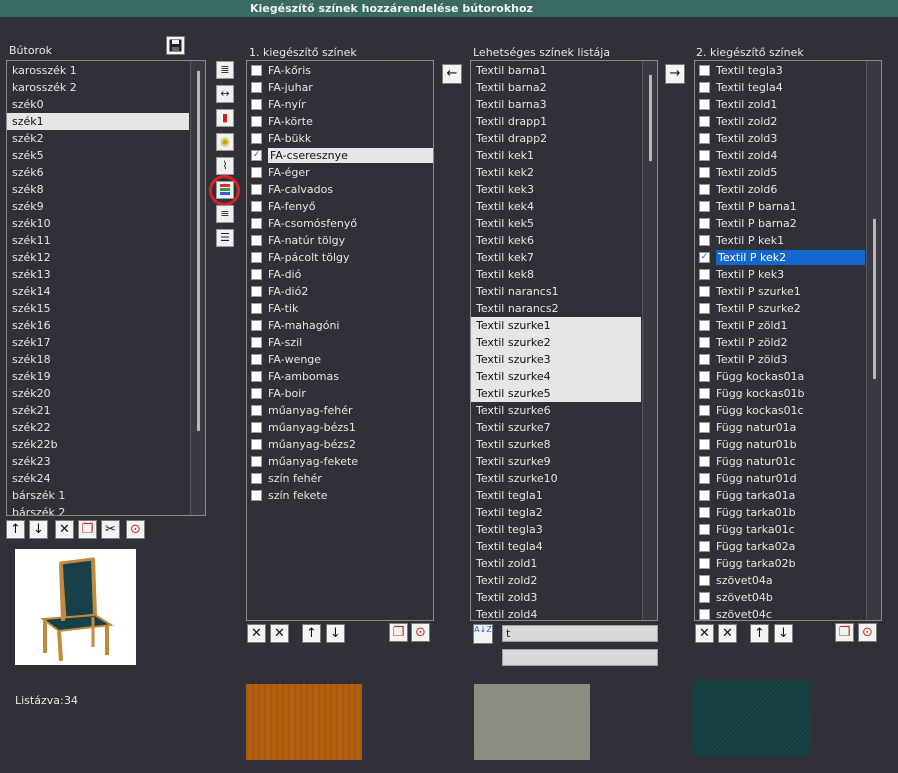 This screenshot has height=773, width=898. Describe the element at coordinates (556, 223) in the screenshot. I see `available-list-item: Textil kek5` at that location.